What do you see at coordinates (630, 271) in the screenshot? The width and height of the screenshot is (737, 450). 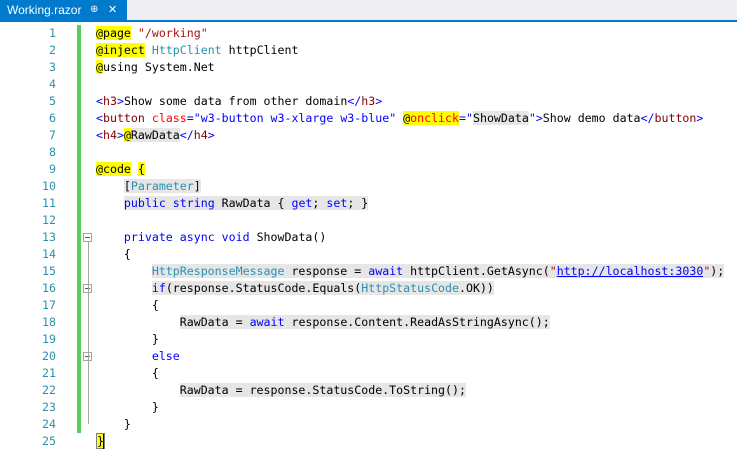 I see `code-token: http://localhost:3030` at bounding box center [630, 271].